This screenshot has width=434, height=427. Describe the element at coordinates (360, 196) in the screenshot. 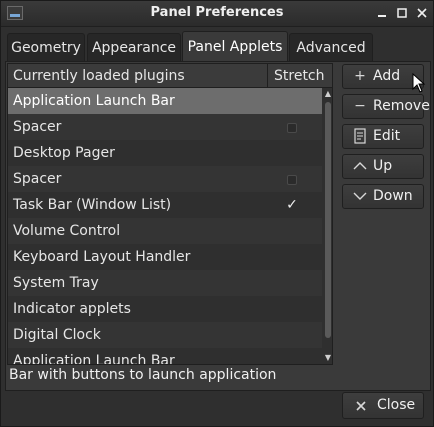

I see `chevron-down-icon` at that location.